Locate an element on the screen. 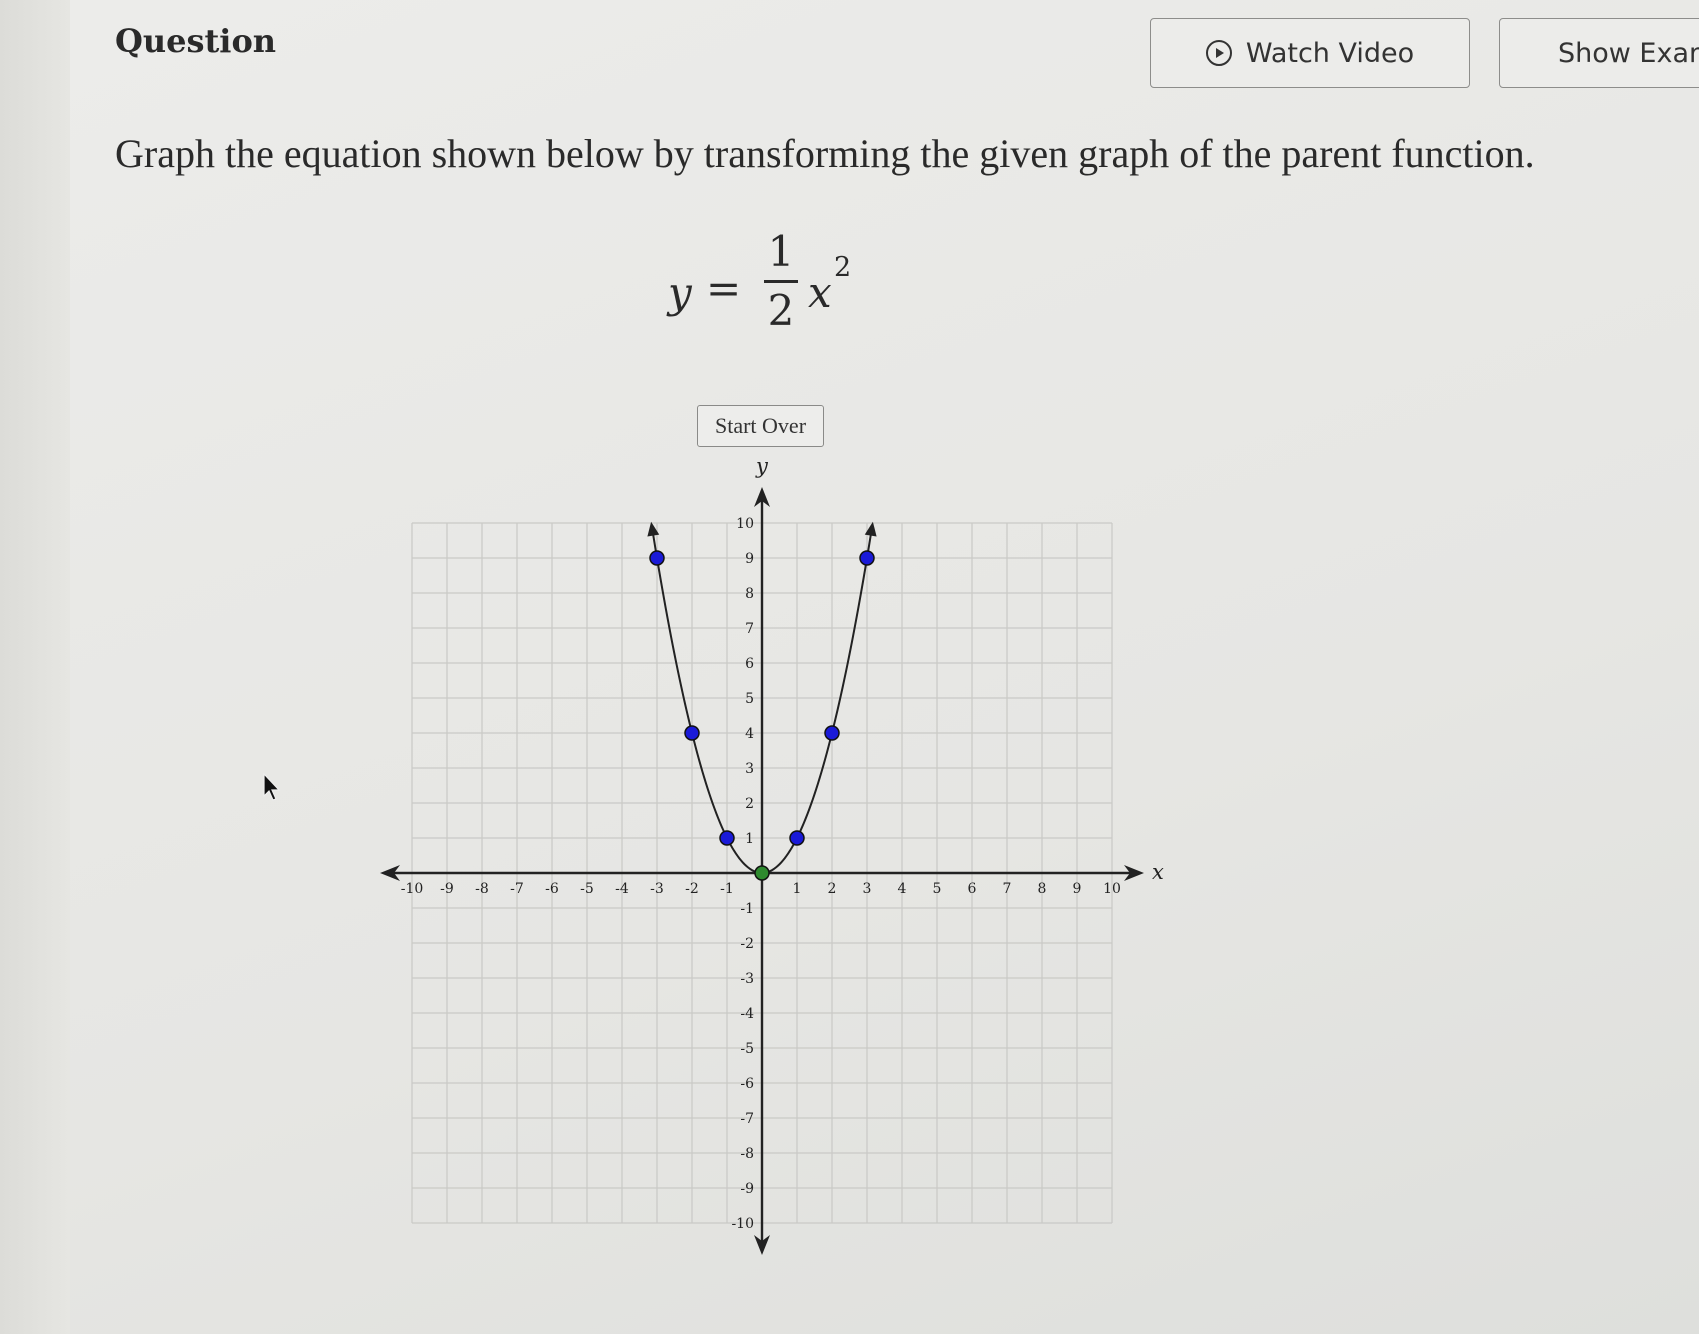 The image size is (1699, 1334). y-tick-label: 2 is located at coordinates (749, 804).